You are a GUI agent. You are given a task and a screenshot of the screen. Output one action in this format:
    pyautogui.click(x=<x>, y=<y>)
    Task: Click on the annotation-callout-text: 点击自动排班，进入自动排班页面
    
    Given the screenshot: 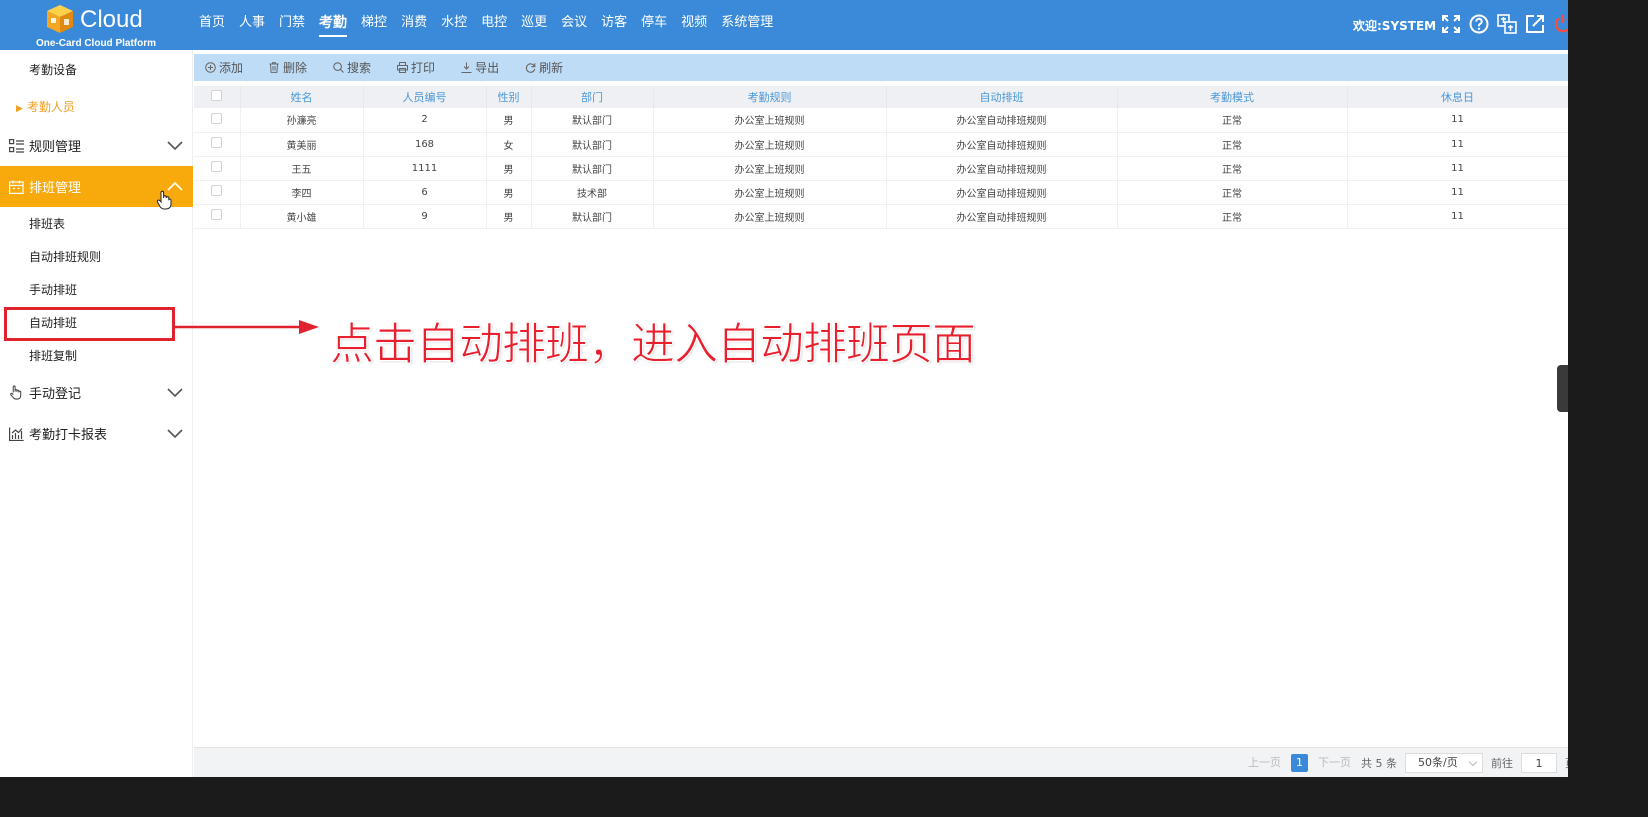 What is the action you would take?
    pyautogui.click(x=653, y=345)
    